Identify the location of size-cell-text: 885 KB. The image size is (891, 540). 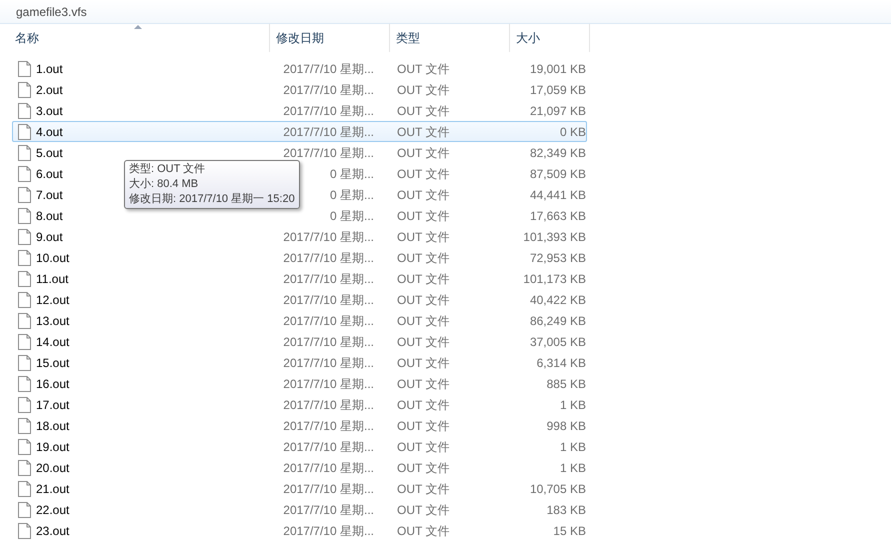
(566, 384).